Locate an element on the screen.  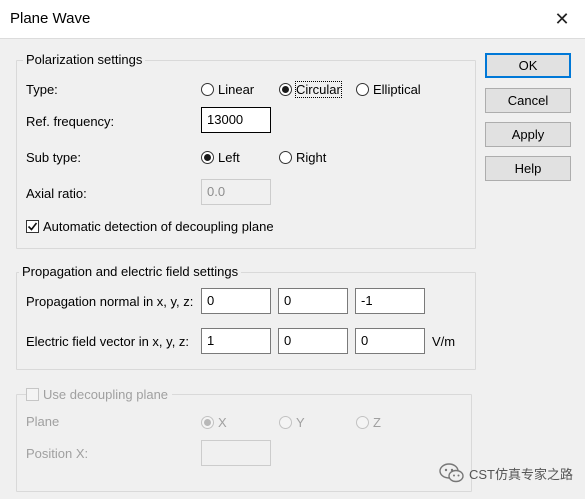
radio-right-dot is located at coordinates (285, 157).